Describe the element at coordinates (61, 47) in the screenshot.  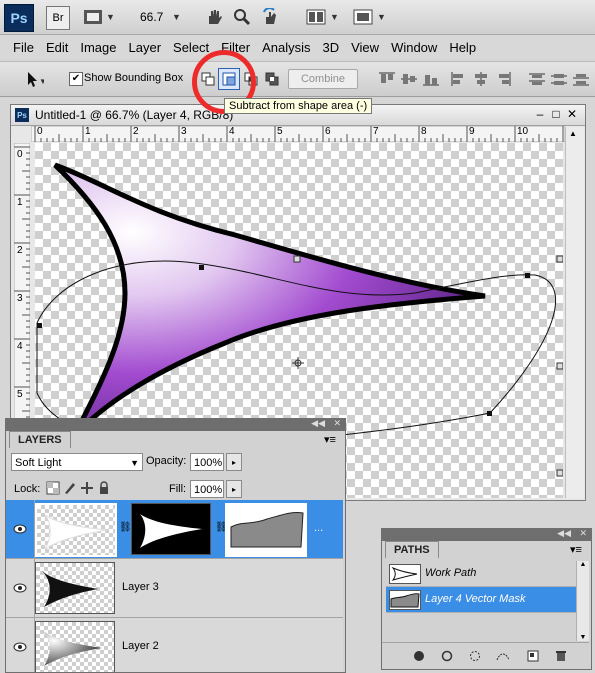
I see `menu-edit: Edit` at that location.